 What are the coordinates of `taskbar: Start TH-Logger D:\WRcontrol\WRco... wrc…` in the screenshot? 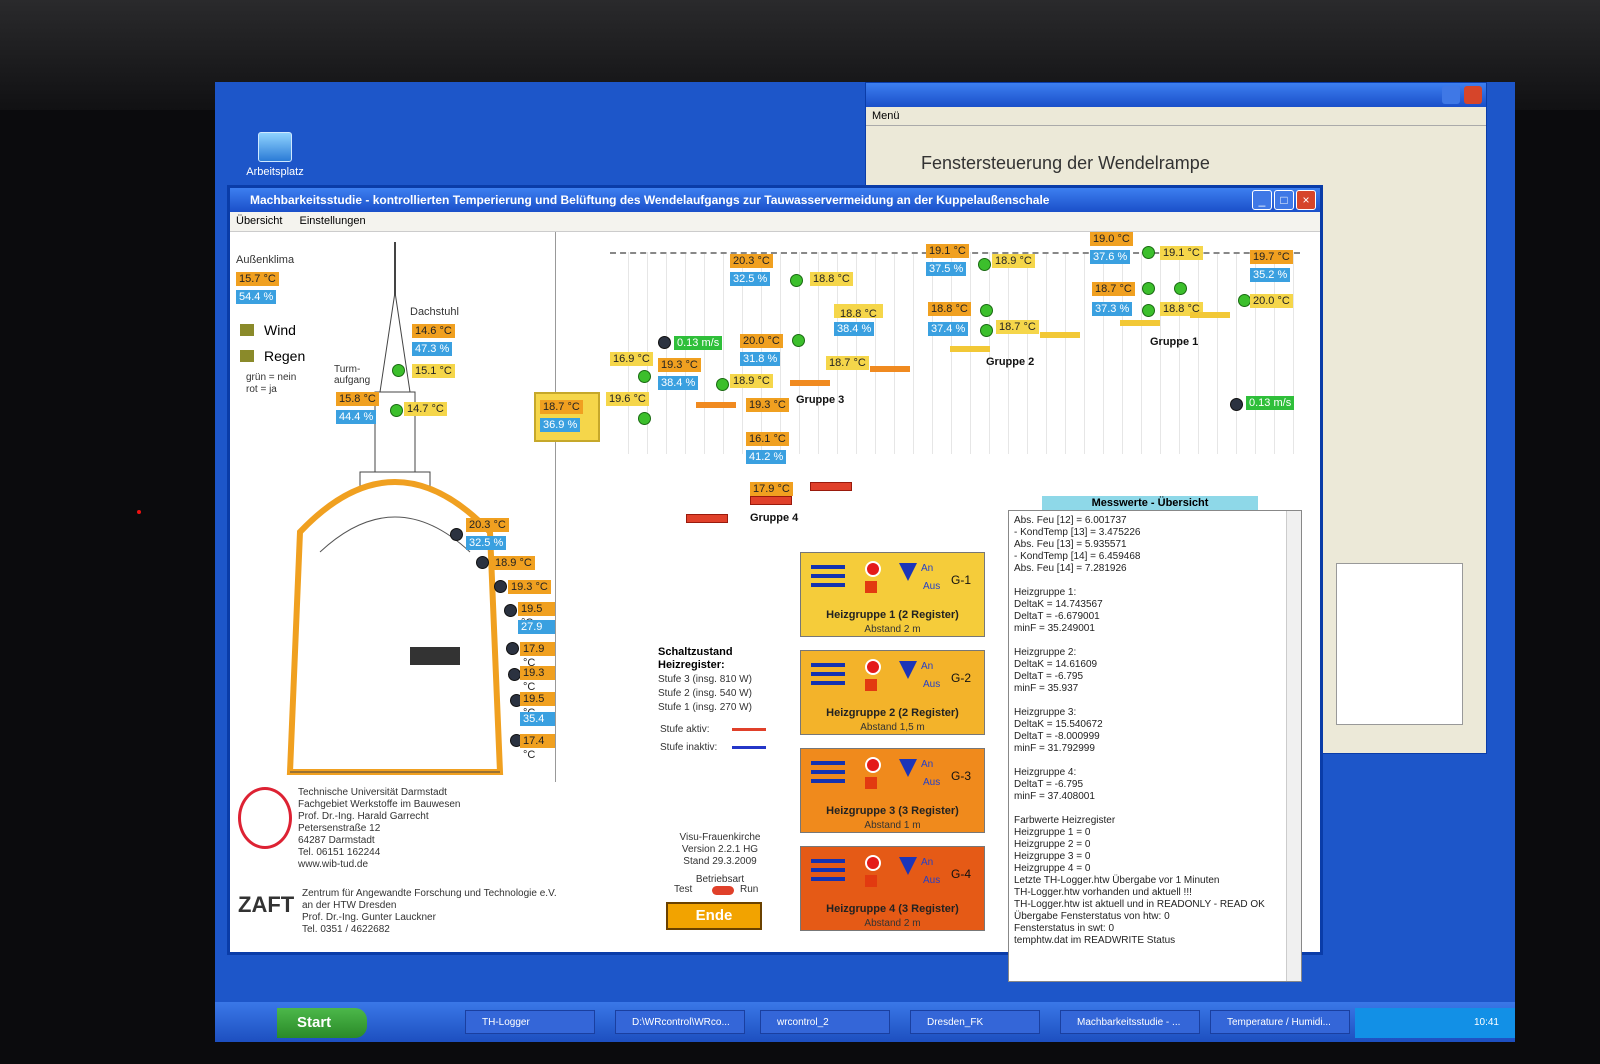 It's located at (865, 1022).